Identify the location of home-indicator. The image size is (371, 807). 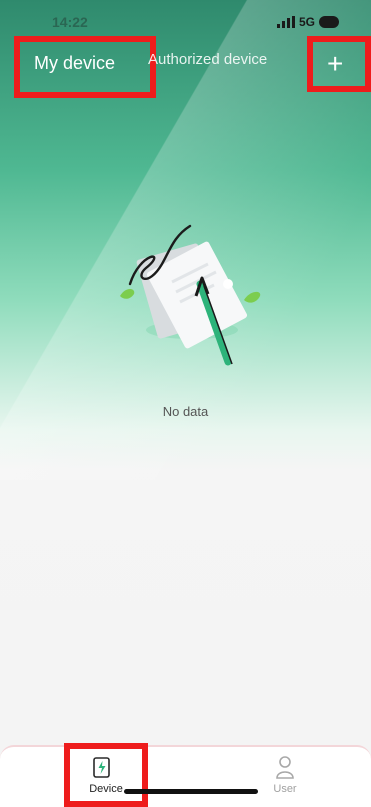
(191, 791).